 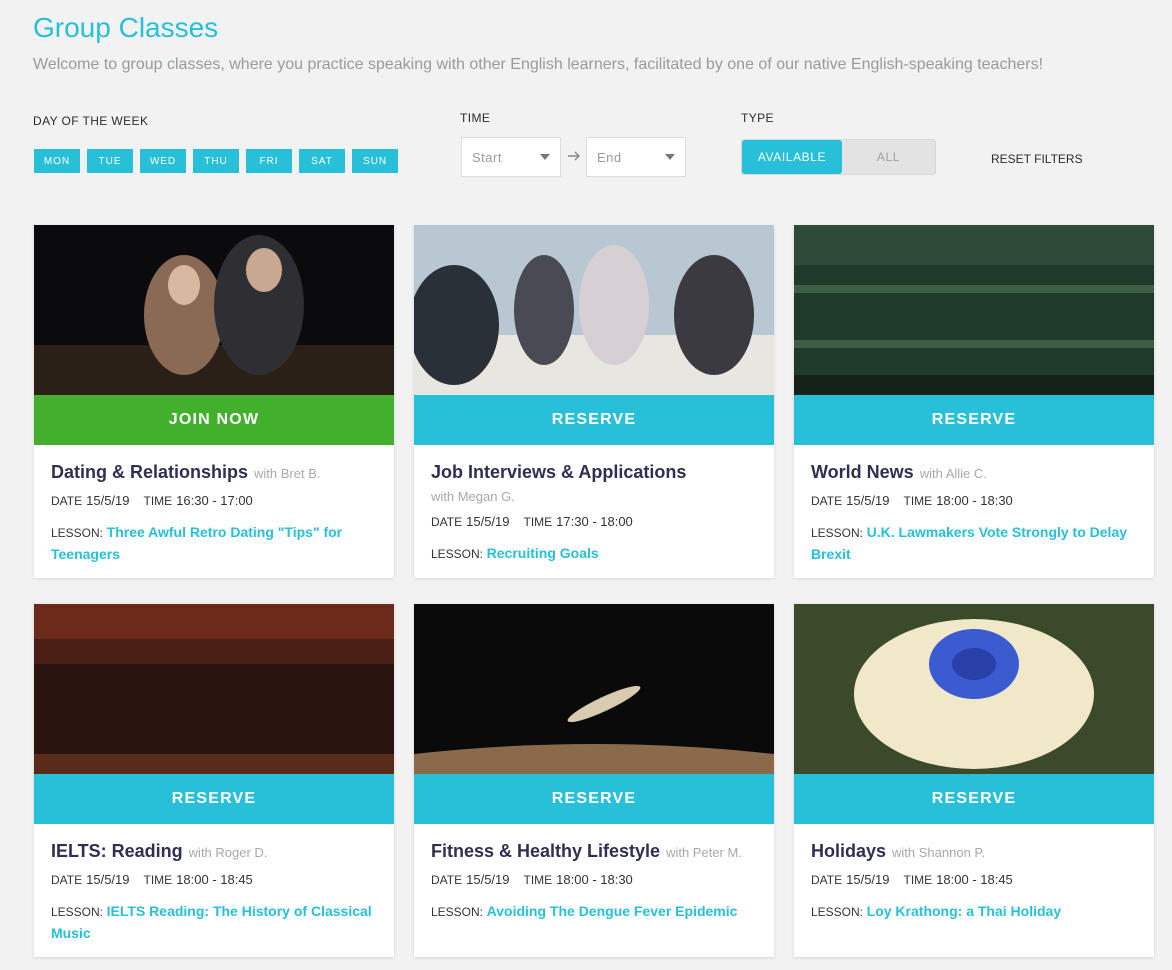 I want to click on time-end-placeholder: End, so click(x=609, y=157).